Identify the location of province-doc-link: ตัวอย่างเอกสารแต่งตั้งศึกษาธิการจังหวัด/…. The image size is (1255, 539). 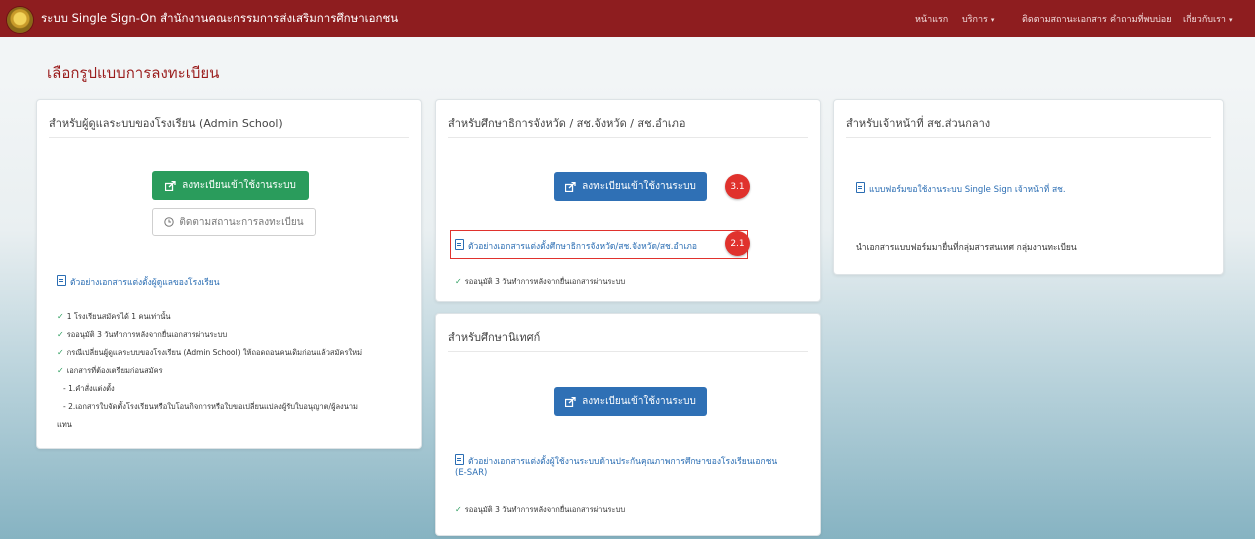
(576, 246).